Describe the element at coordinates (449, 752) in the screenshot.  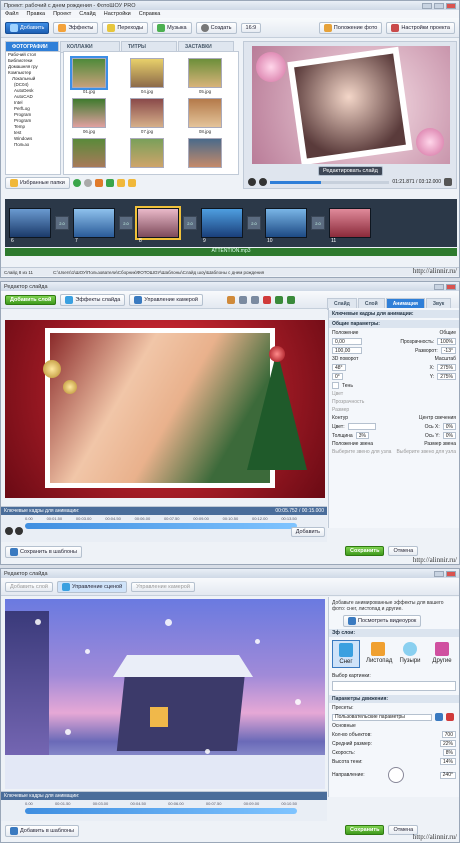
I see `speed-field: 8%` at that location.